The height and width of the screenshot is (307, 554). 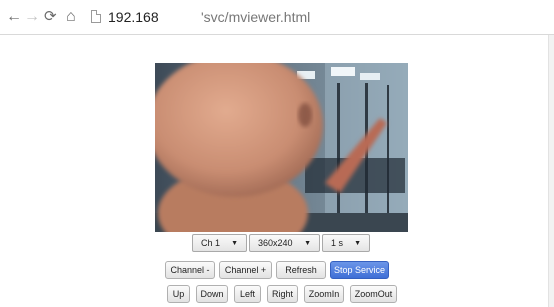 What do you see at coordinates (14, 17) in the screenshot?
I see `back-arrow-icon: ←` at bounding box center [14, 17].